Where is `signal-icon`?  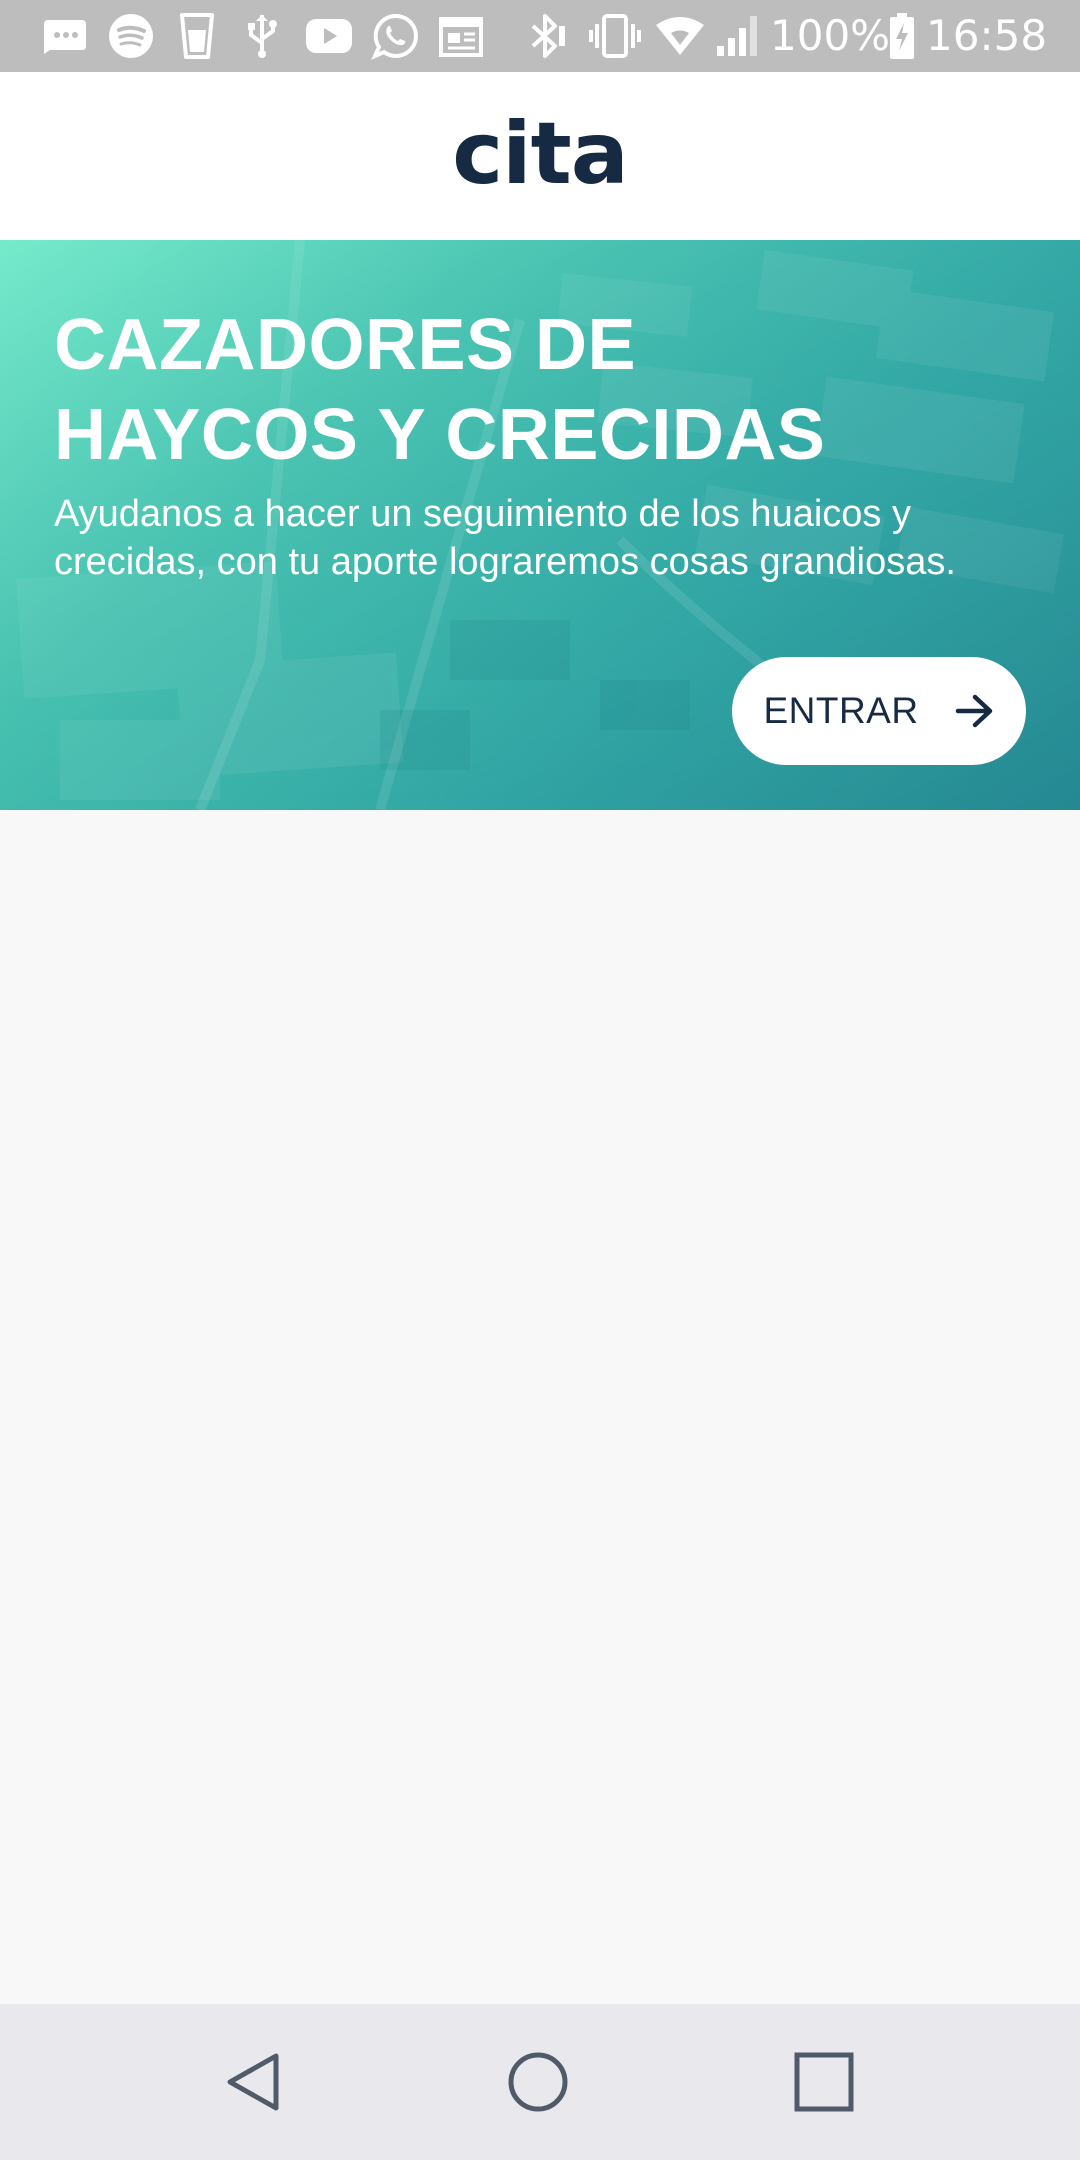 signal-icon is located at coordinates (738, 36).